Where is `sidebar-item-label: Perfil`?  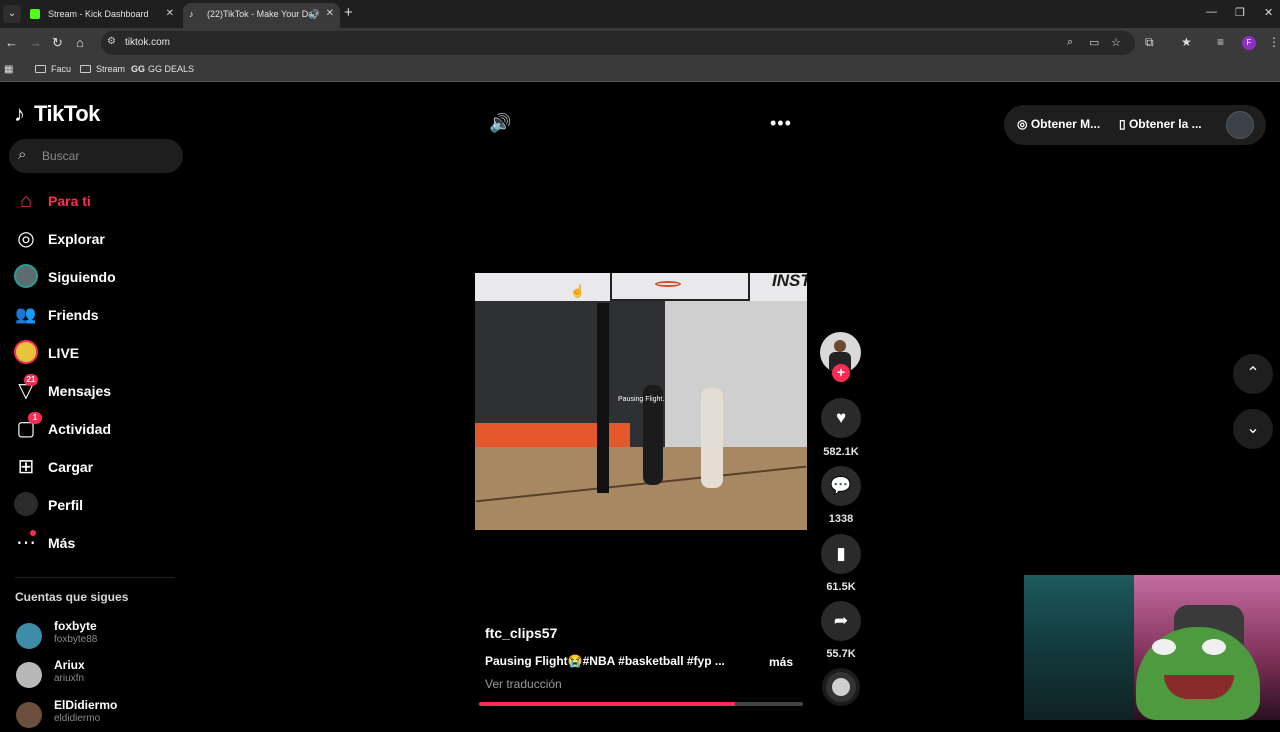
sidebar-item-label: Perfil is located at coordinates (66, 505).